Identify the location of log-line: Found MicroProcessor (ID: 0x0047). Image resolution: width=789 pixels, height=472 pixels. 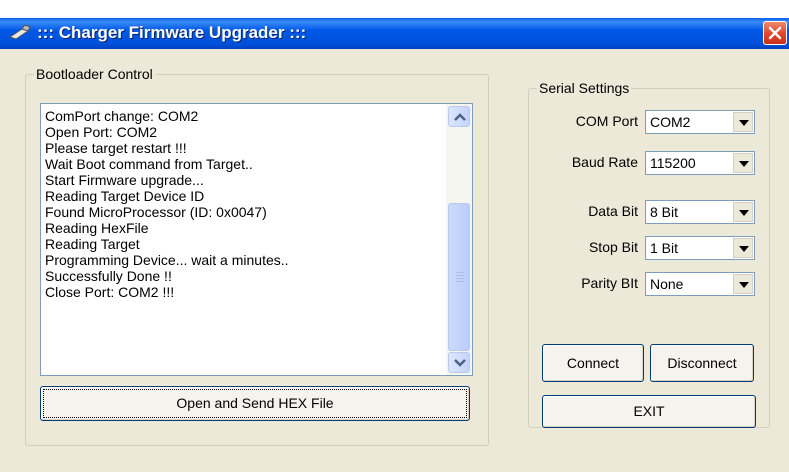
(156, 212).